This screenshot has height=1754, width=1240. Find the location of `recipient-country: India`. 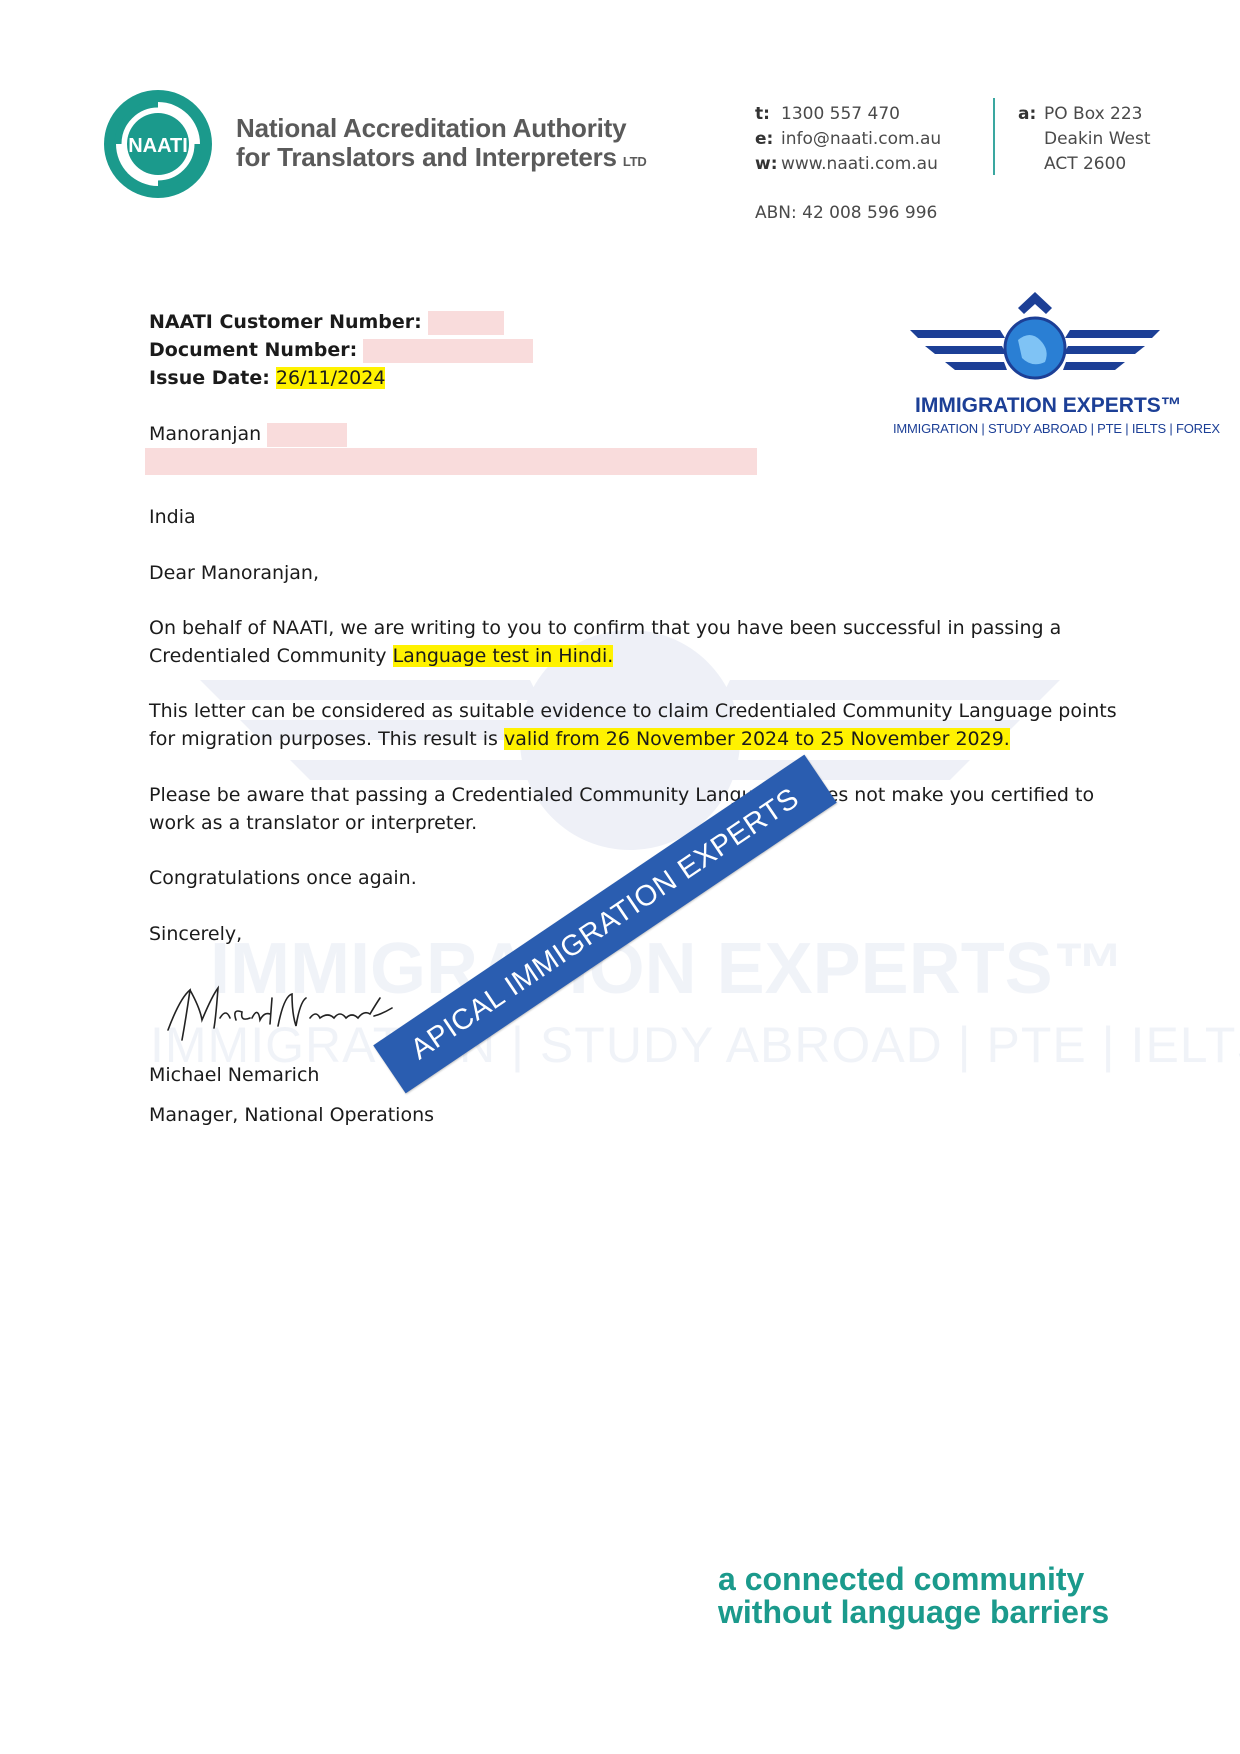

recipient-country: India is located at coordinates (172, 517).